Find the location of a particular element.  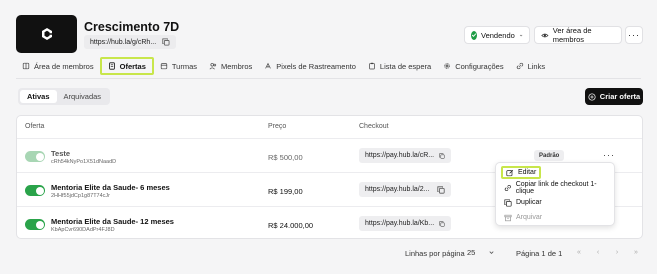

status-dropdown: Vendendo is located at coordinates (497, 35).